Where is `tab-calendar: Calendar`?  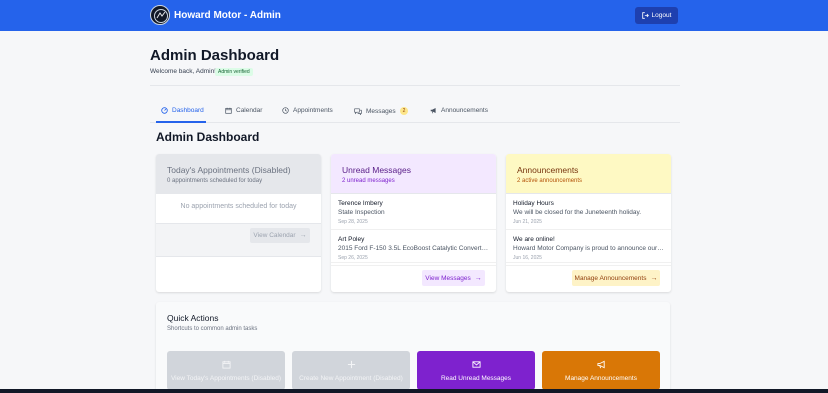 tab-calendar: Calendar is located at coordinates (243, 110).